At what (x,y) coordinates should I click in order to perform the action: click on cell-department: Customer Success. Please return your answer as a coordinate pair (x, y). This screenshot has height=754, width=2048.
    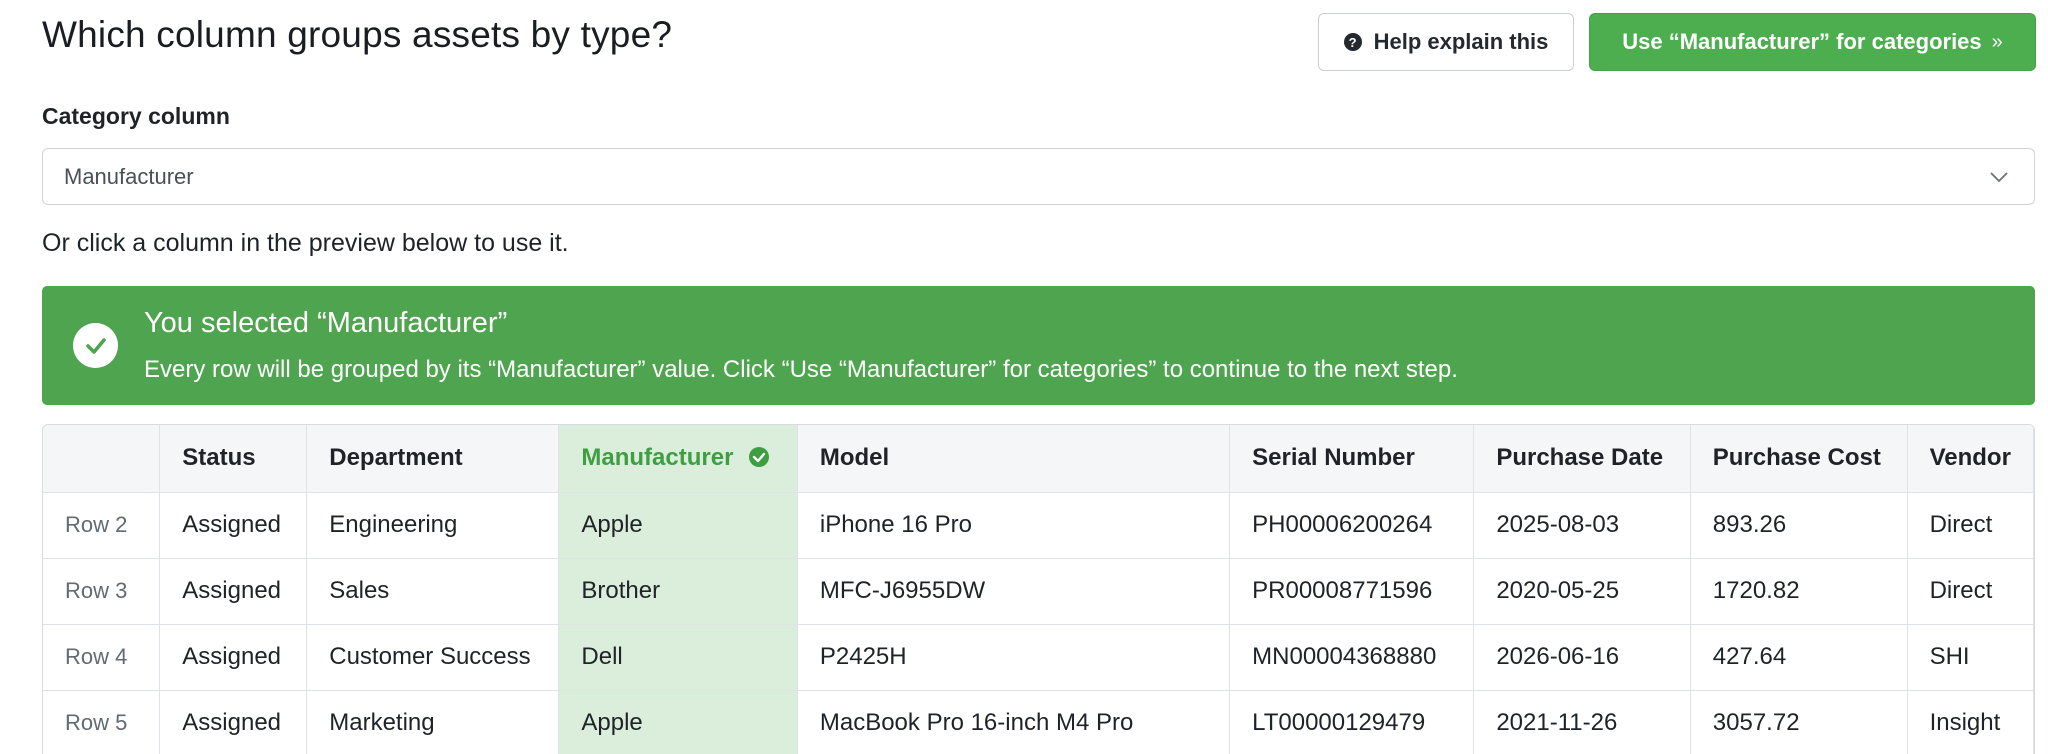
    Looking at the image, I should click on (433, 657).